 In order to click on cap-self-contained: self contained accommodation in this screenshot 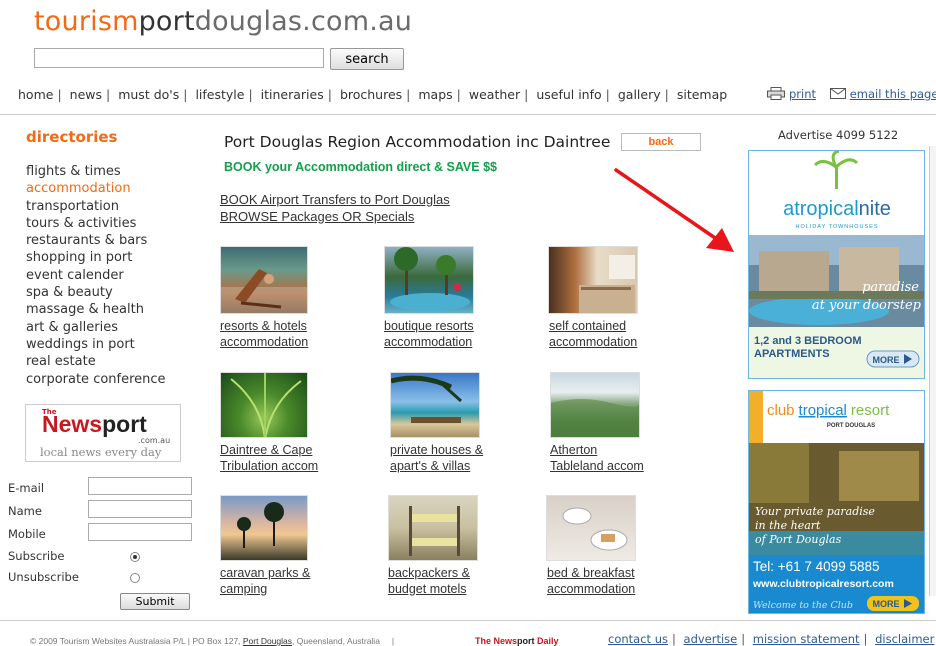, I will do `click(593, 334)`.